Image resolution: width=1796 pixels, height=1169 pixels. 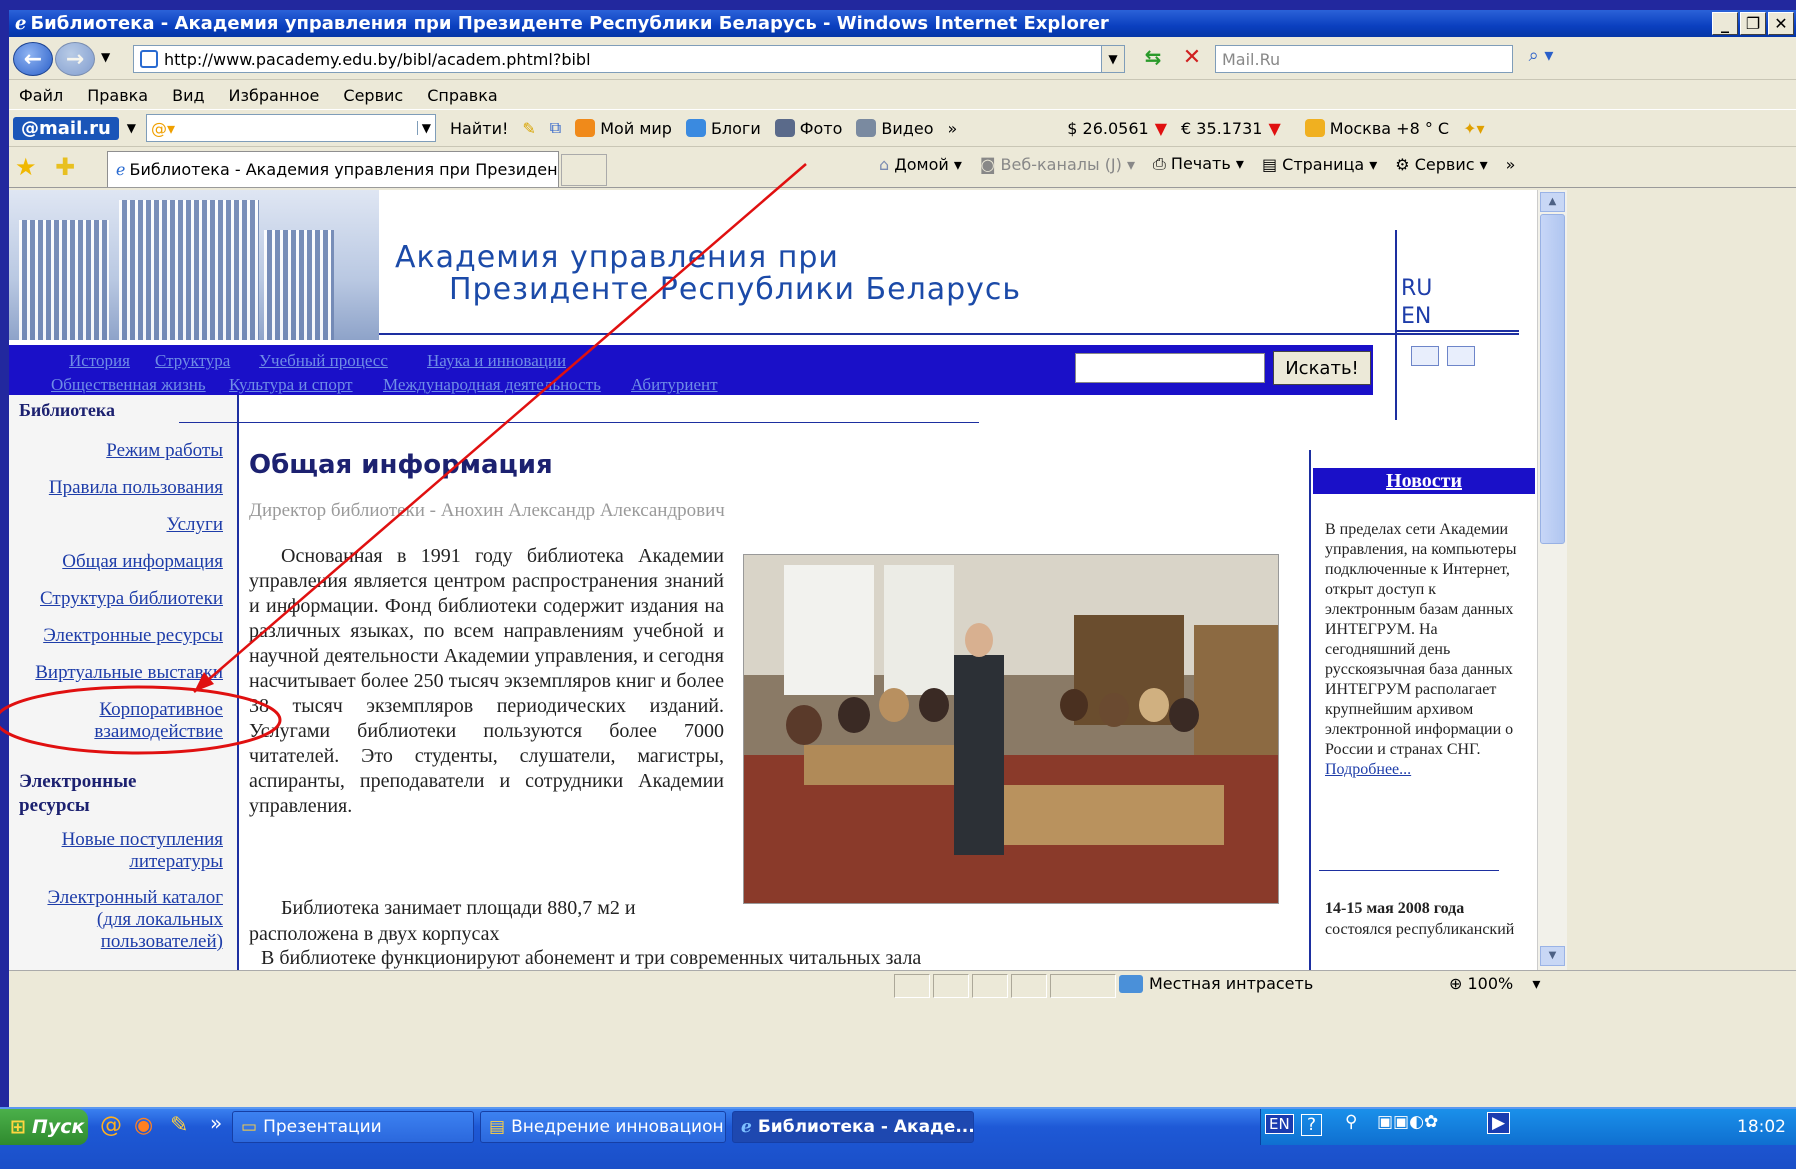 What do you see at coordinates (160, 920) in the screenshot?
I see `sidebar-item-catalog-line2: (для локальных` at bounding box center [160, 920].